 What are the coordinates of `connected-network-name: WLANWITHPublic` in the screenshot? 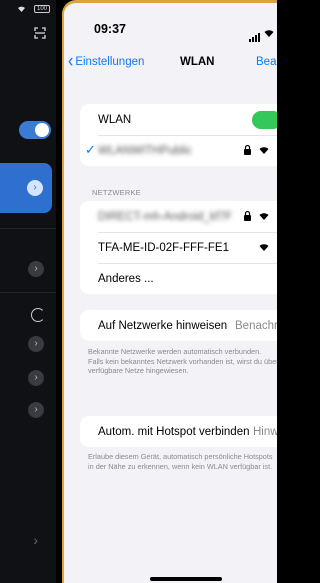 It's located at (145, 150).